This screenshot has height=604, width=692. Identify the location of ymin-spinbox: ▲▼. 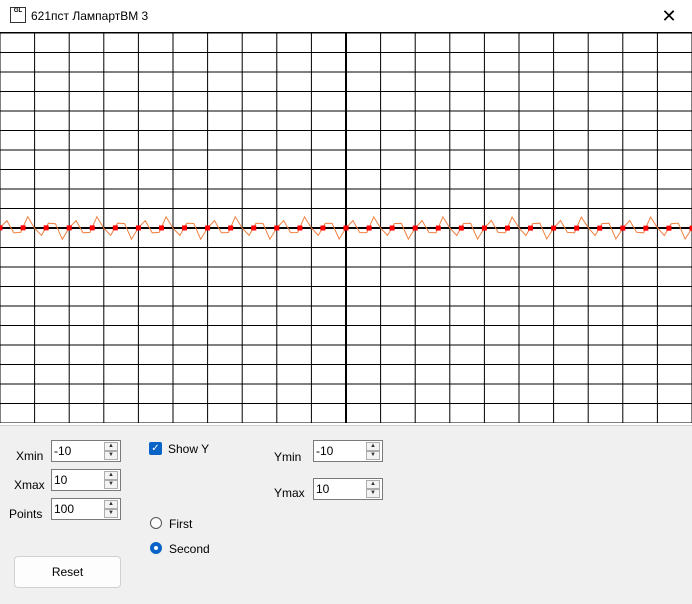
(348, 451).